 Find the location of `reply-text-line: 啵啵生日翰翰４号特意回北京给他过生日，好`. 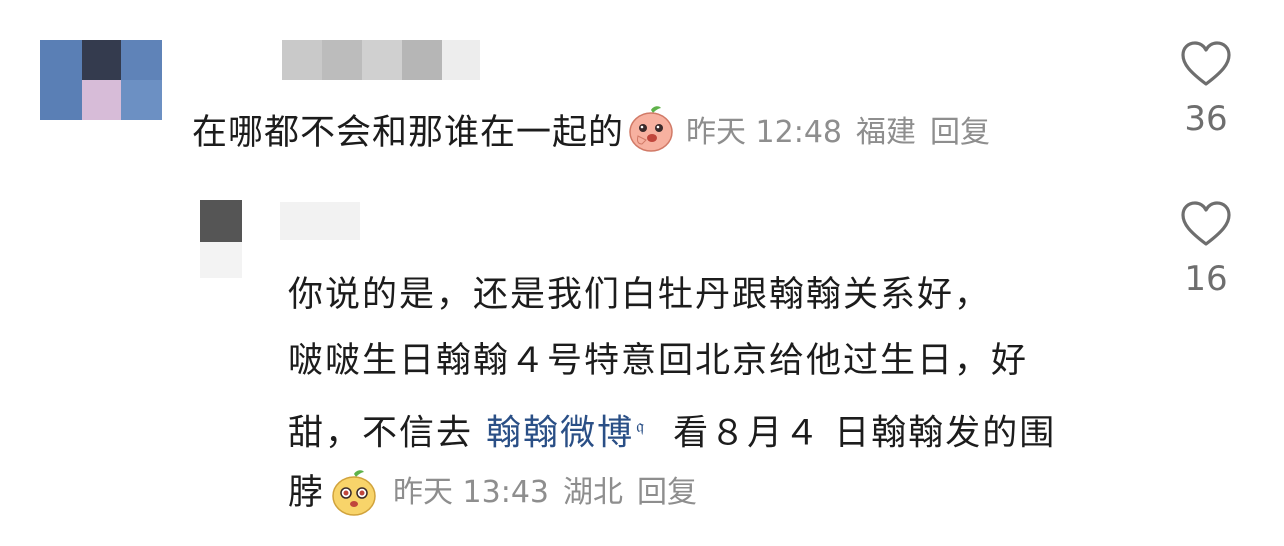

reply-text-line: 啵啵生日翰翰４号特意回北京给他过生日，好 is located at coordinates (658, 361).